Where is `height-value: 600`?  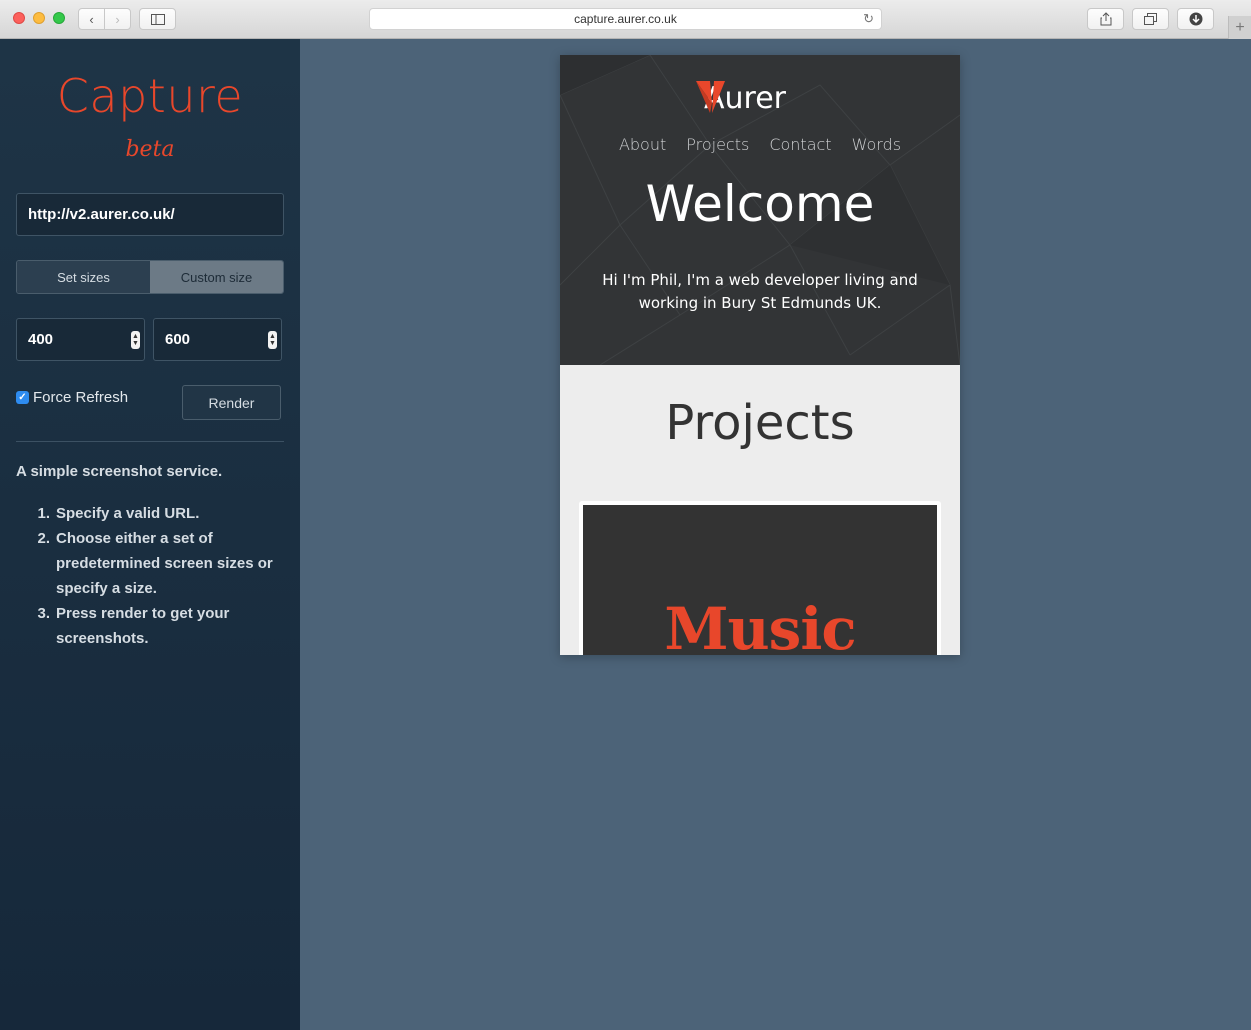
height-value: 600 is located at coordinates (178, 339).